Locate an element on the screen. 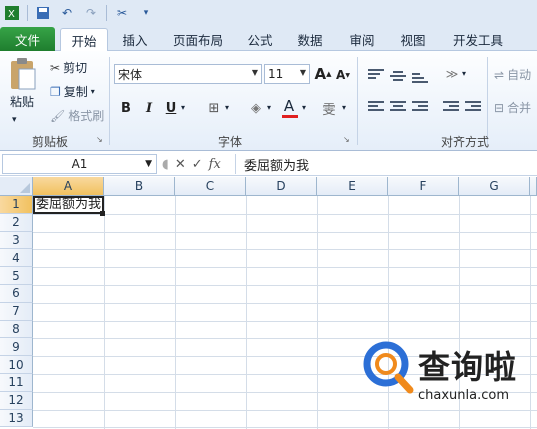  align-middle-icon is located at coordinates (398, 77).